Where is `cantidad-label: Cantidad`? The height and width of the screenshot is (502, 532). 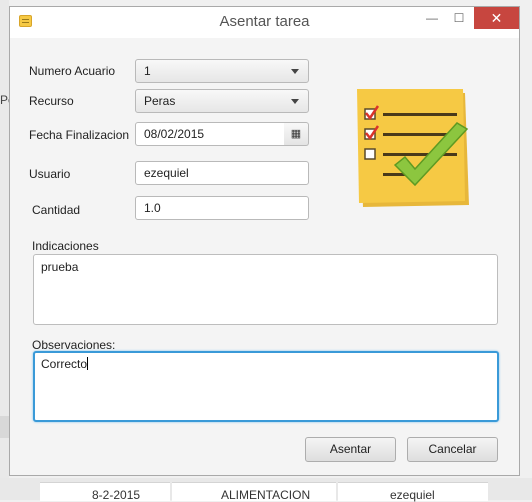
cantidad-label: Cantidad is located at coordinates (56, 210).